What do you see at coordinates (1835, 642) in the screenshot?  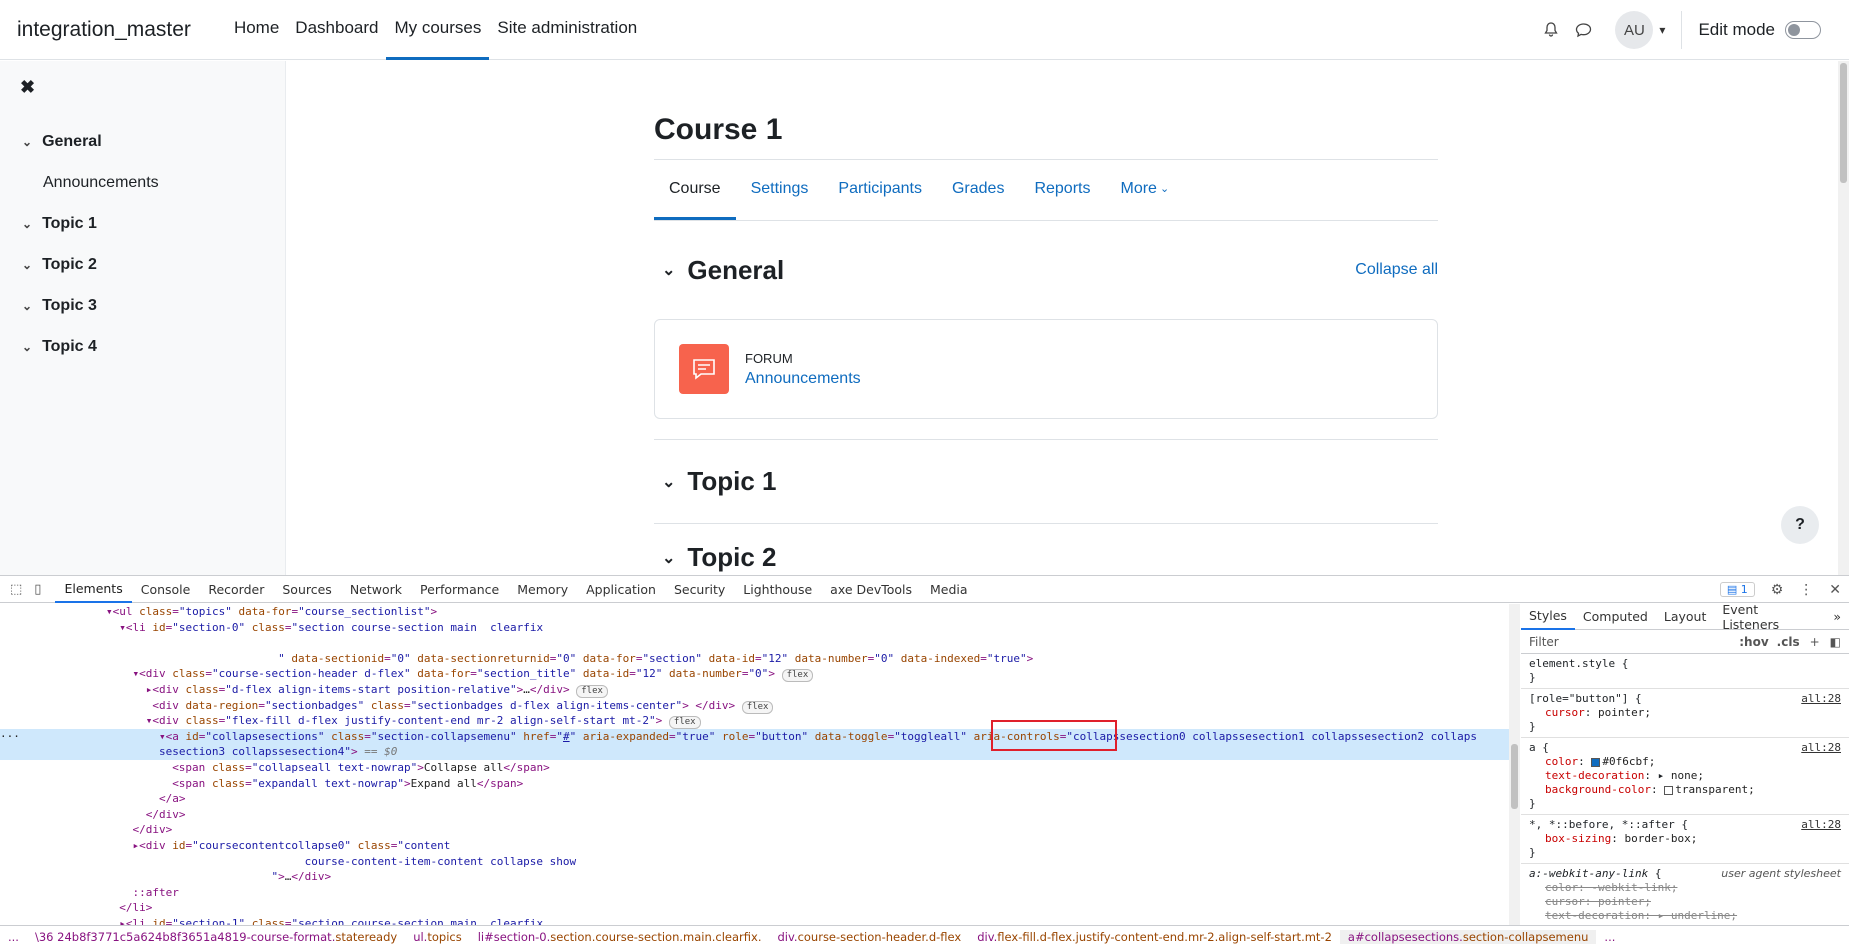 I see `sidebar-toggle-icon: ◧` at bounding box center [1835, 642].